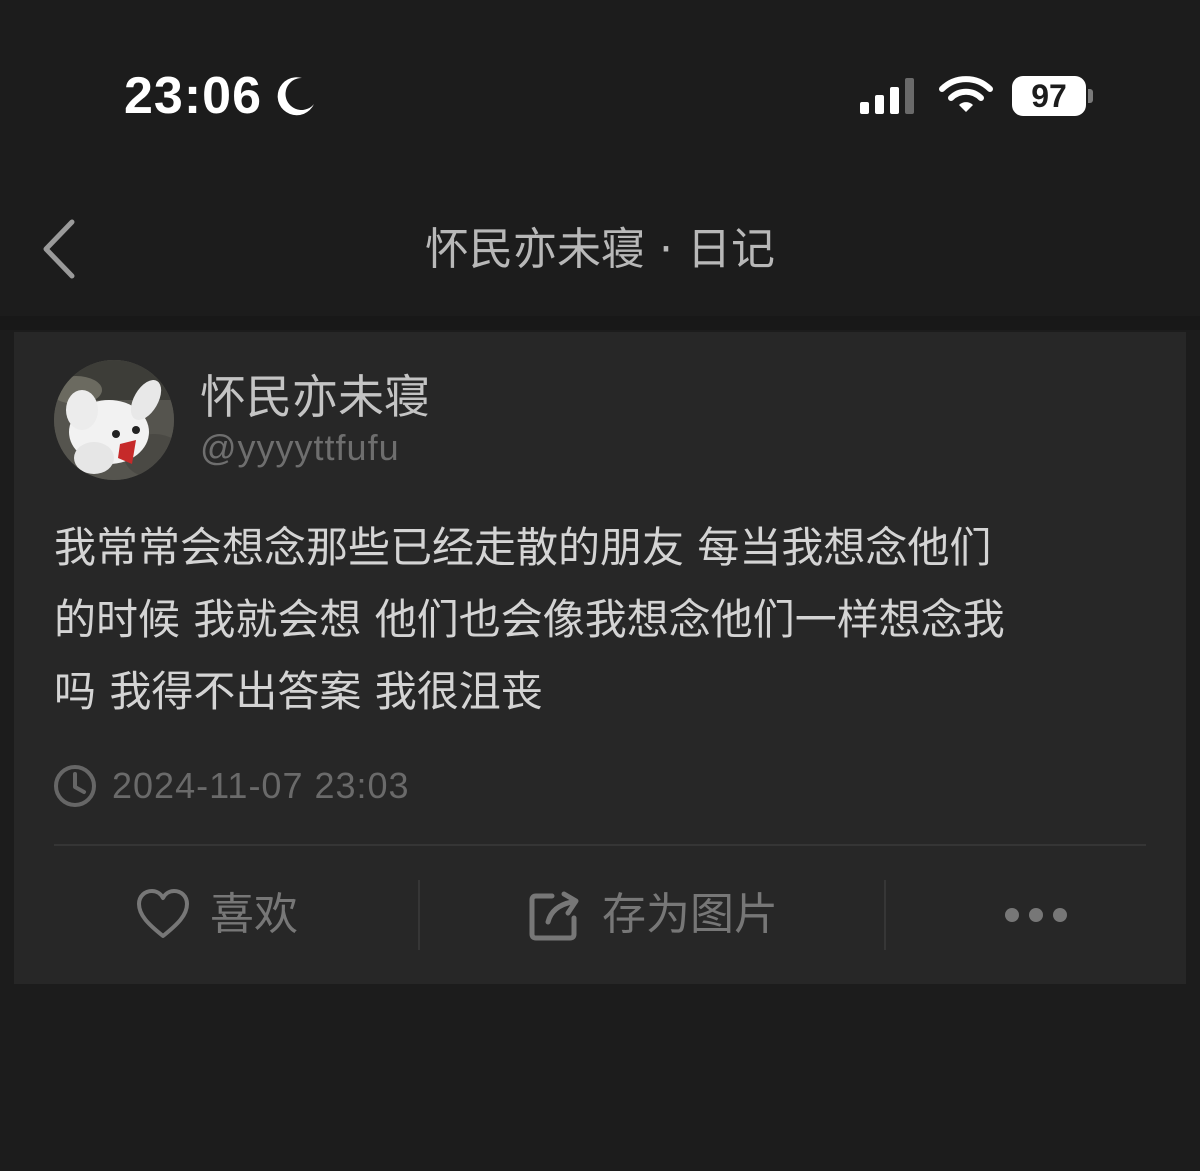 This screenshot has height=1171, width=1200. I want to click on author-name: 怀民亦未寝, so click(315, 397).